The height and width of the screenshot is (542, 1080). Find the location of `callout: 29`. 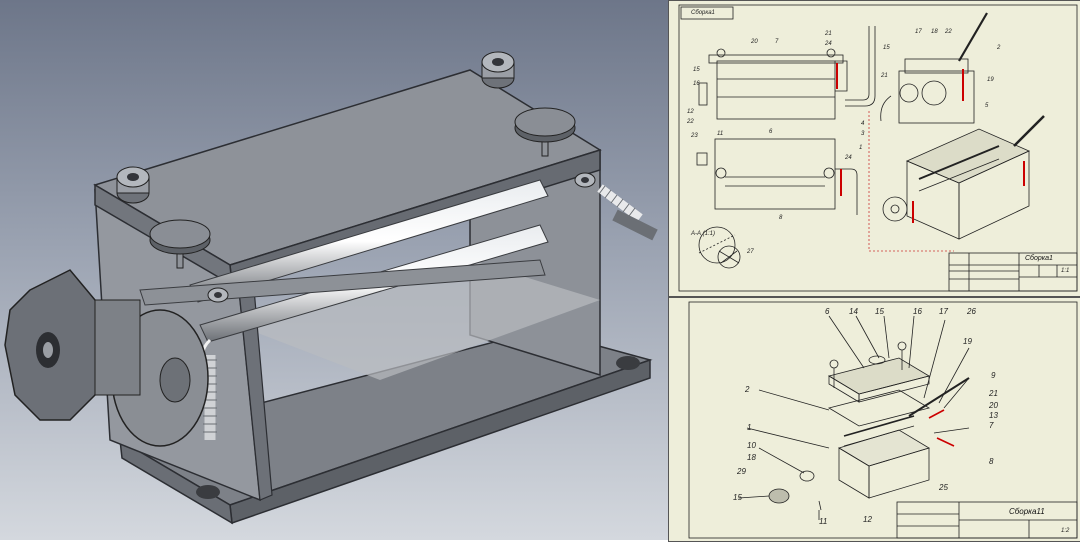

callout: 29 is located at coordinates (741, 471).